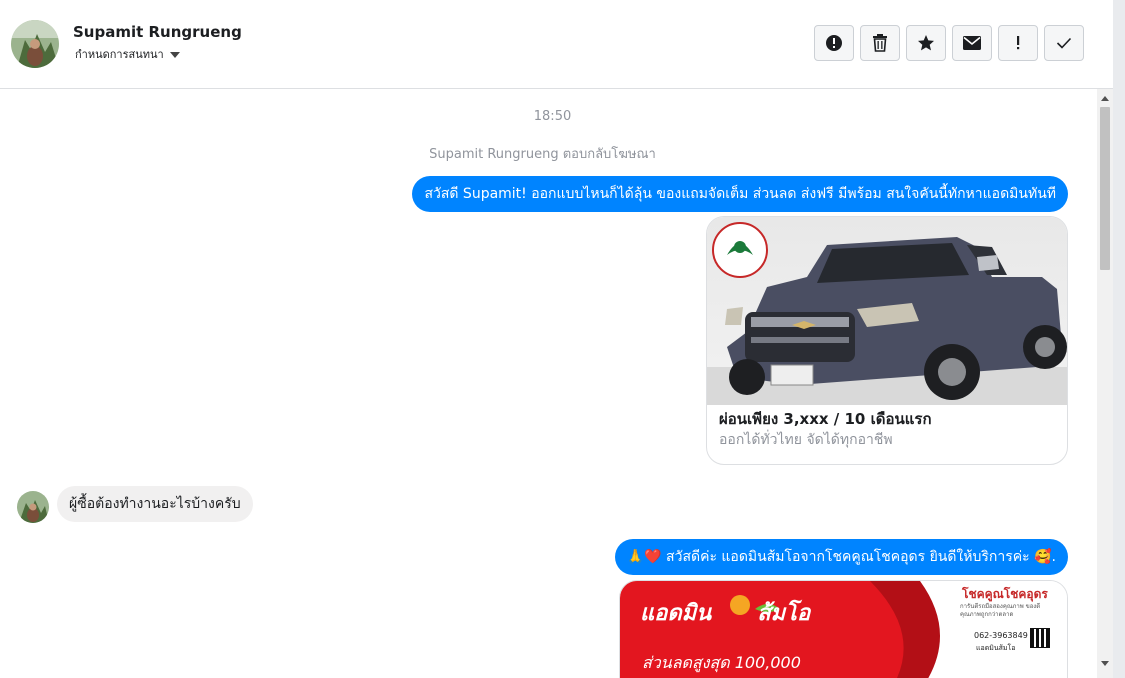  Describe the element at coordinates (725, 613) in the screenshot. I see `promo-headline: แอดมิน ส้มโอ` at that location.